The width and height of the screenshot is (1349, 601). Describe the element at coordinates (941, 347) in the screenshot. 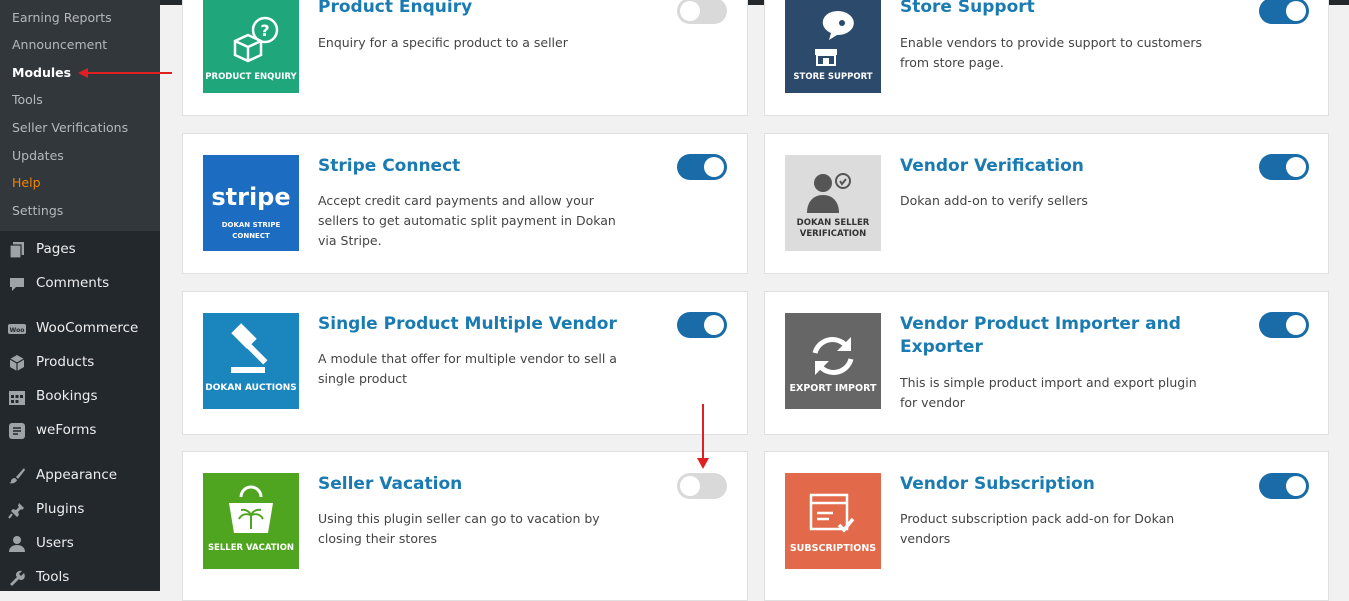

I see `title-line: Exporter` at that location.